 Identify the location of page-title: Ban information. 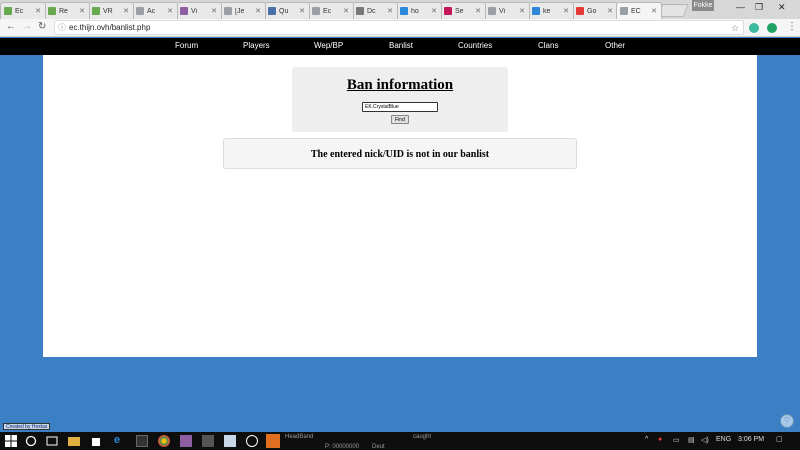
(400, 85).